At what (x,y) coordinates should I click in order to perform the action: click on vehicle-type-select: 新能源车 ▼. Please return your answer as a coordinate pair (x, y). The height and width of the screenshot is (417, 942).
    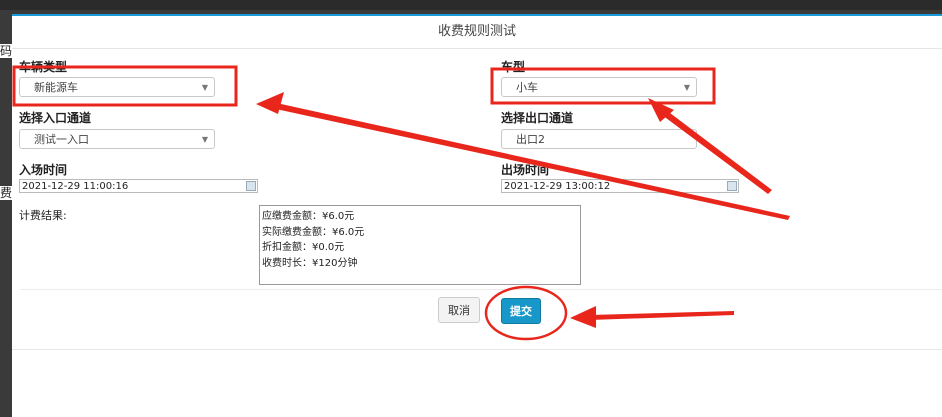
    Looking at the image, I should click on (117, 87).